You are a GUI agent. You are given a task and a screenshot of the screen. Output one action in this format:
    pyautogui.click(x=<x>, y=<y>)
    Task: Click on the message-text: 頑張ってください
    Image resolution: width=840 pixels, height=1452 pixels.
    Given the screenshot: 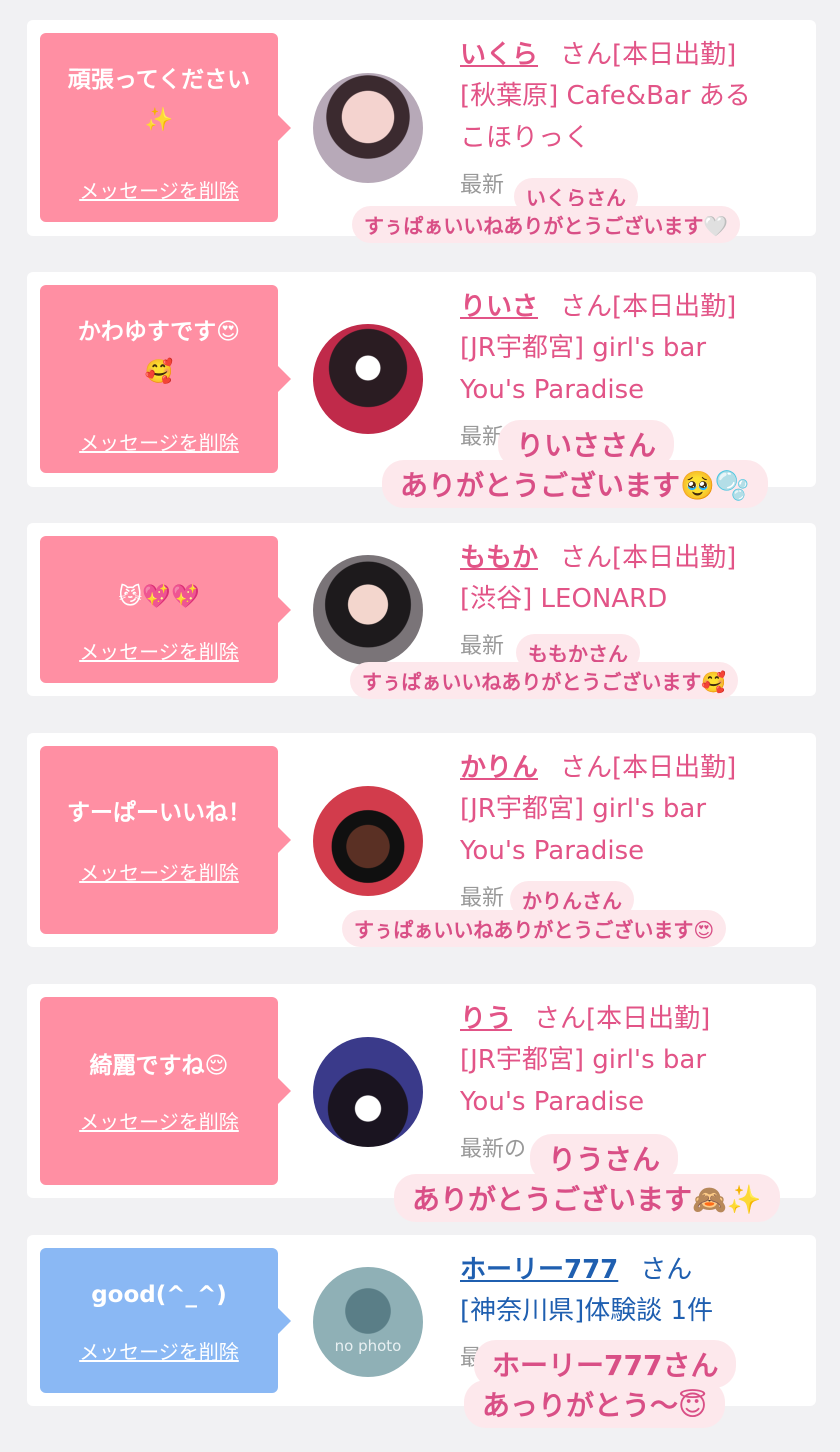 What is the action you would take?
    pyautogui.click(x=159, y=80)
    